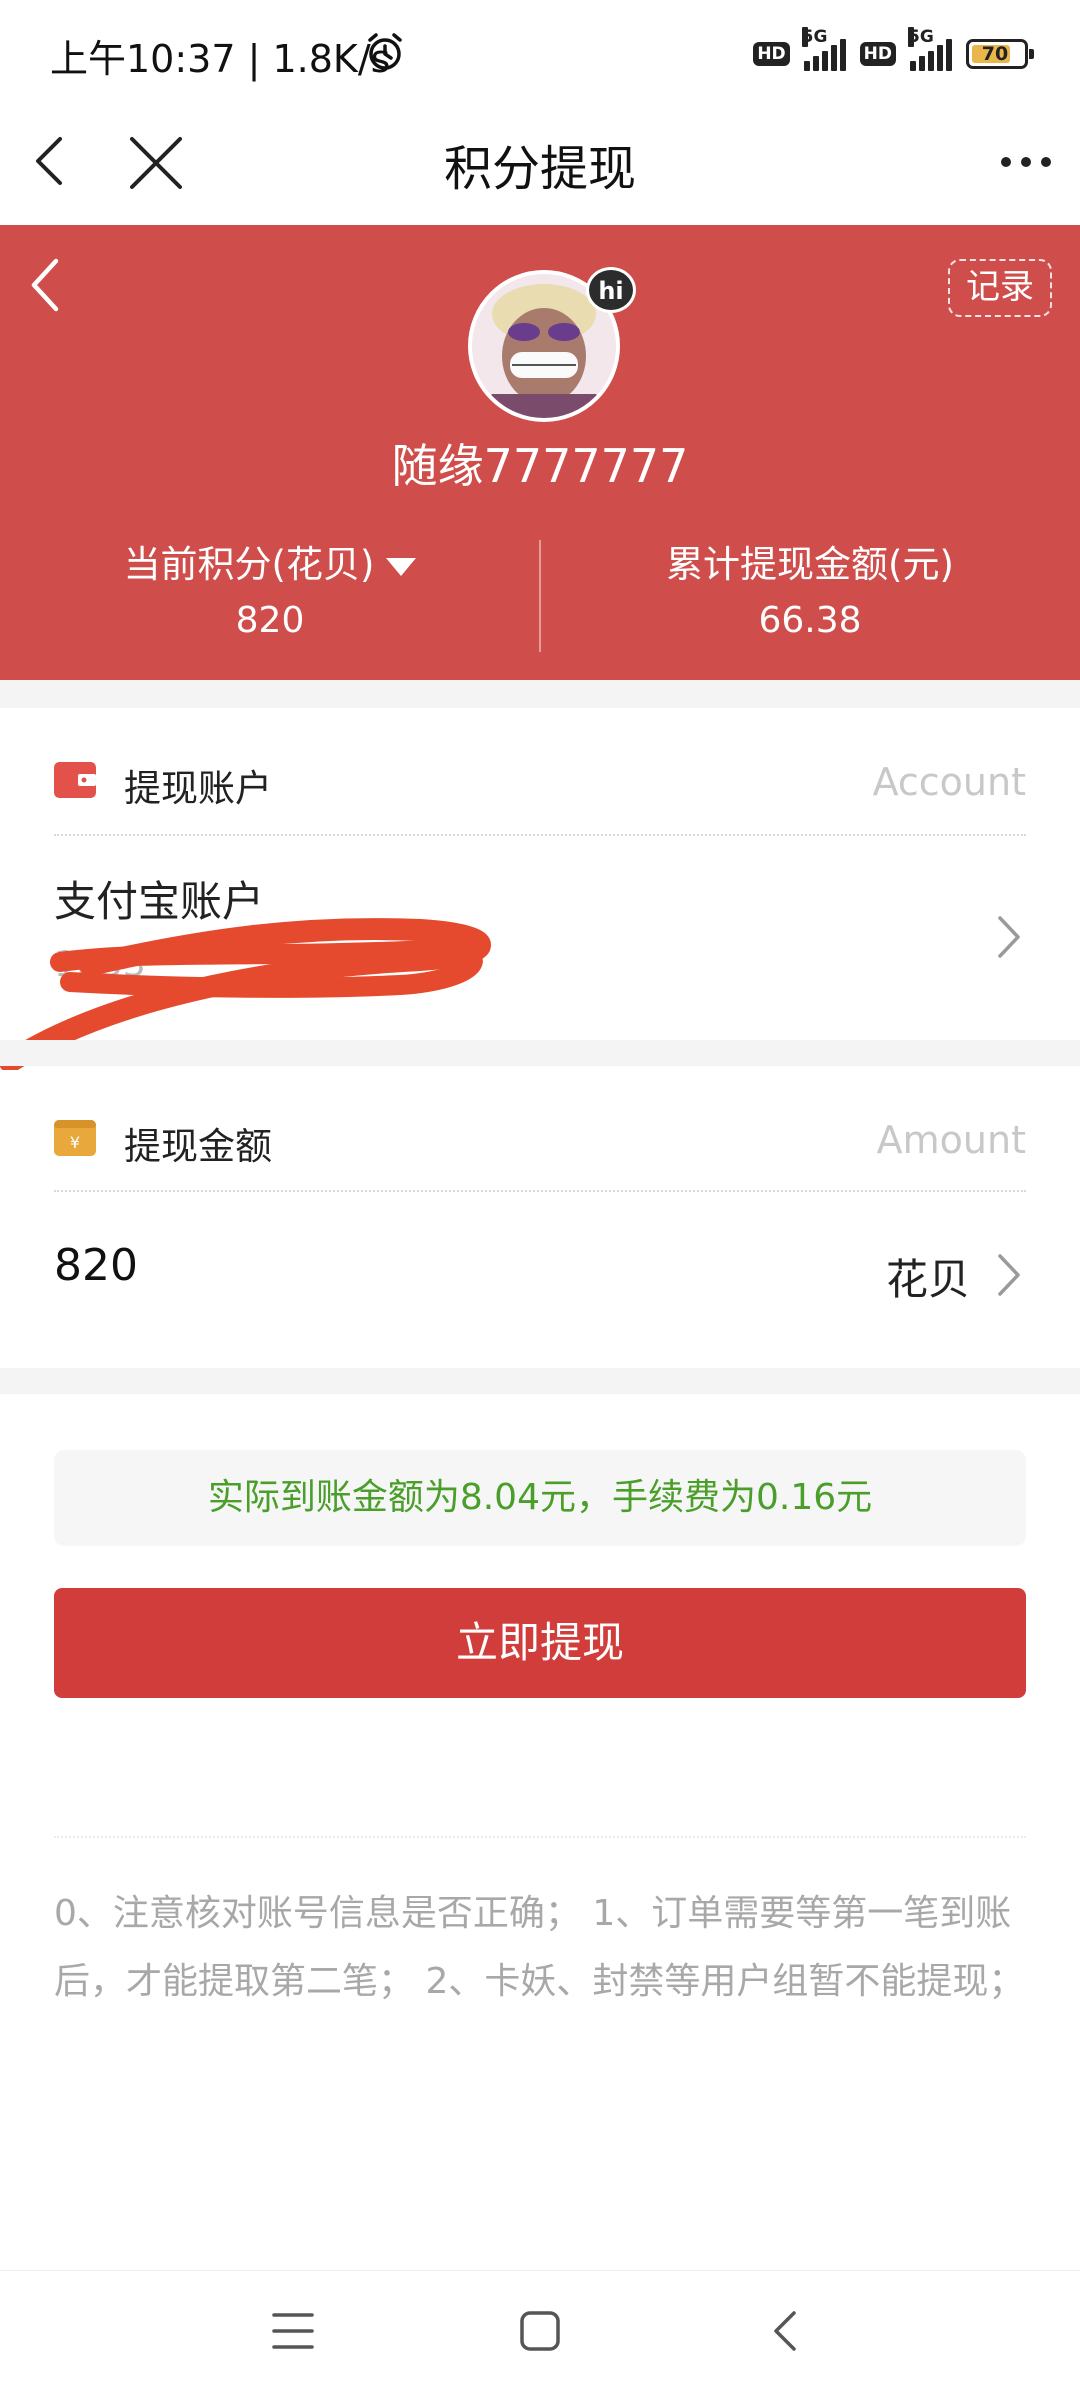 The height and width of the screenshot is (2401, 1080). Describe the element at coordinates (1000, 288) in the screenshot. I see `record-button: 记录` at that location.